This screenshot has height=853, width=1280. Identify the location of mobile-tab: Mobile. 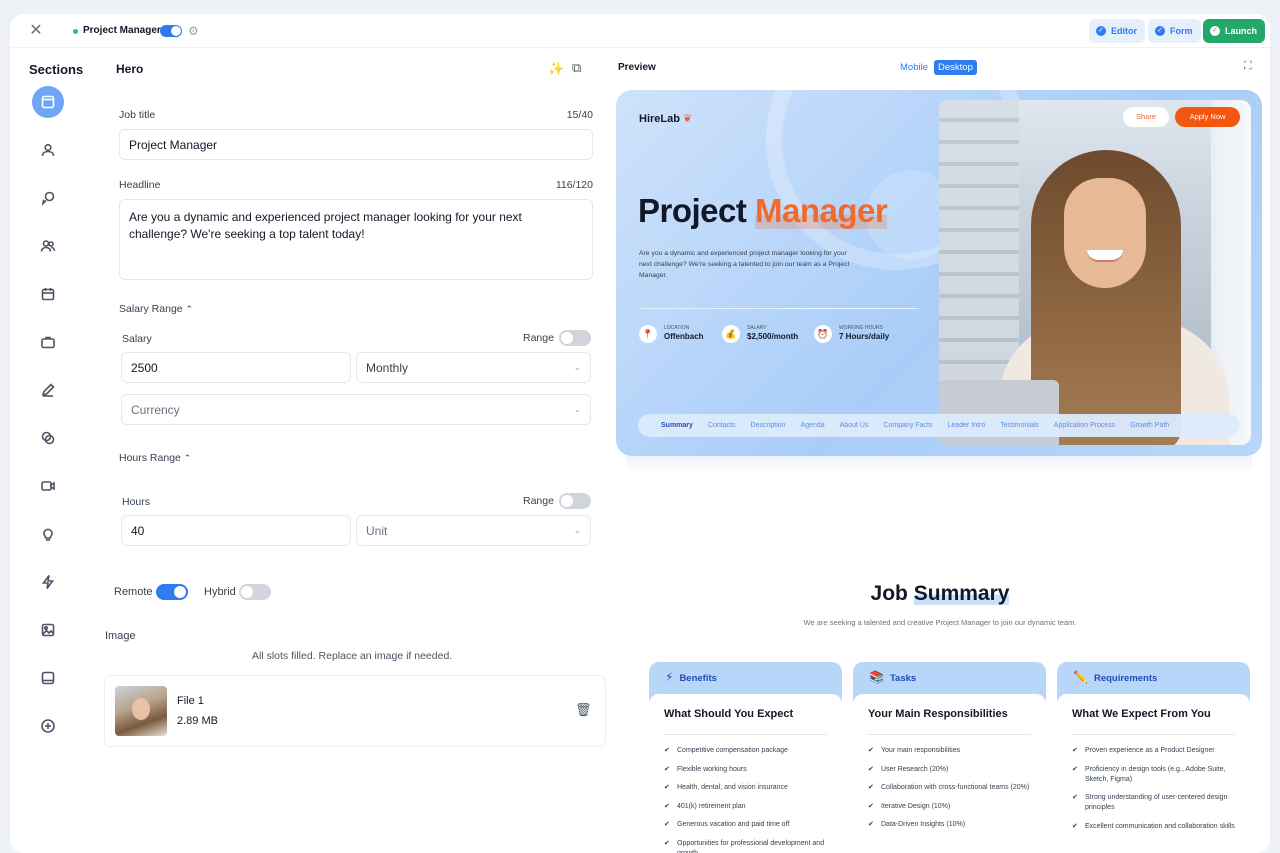
(914, 67).